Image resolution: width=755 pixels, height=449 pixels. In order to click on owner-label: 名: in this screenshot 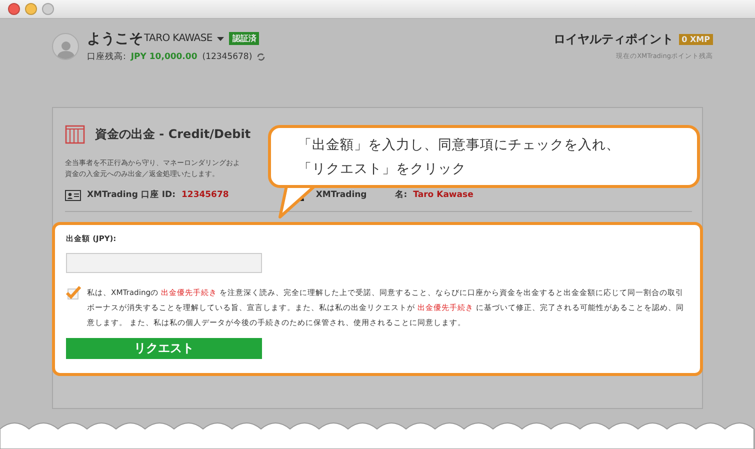, I will do `click(401, 195)`.